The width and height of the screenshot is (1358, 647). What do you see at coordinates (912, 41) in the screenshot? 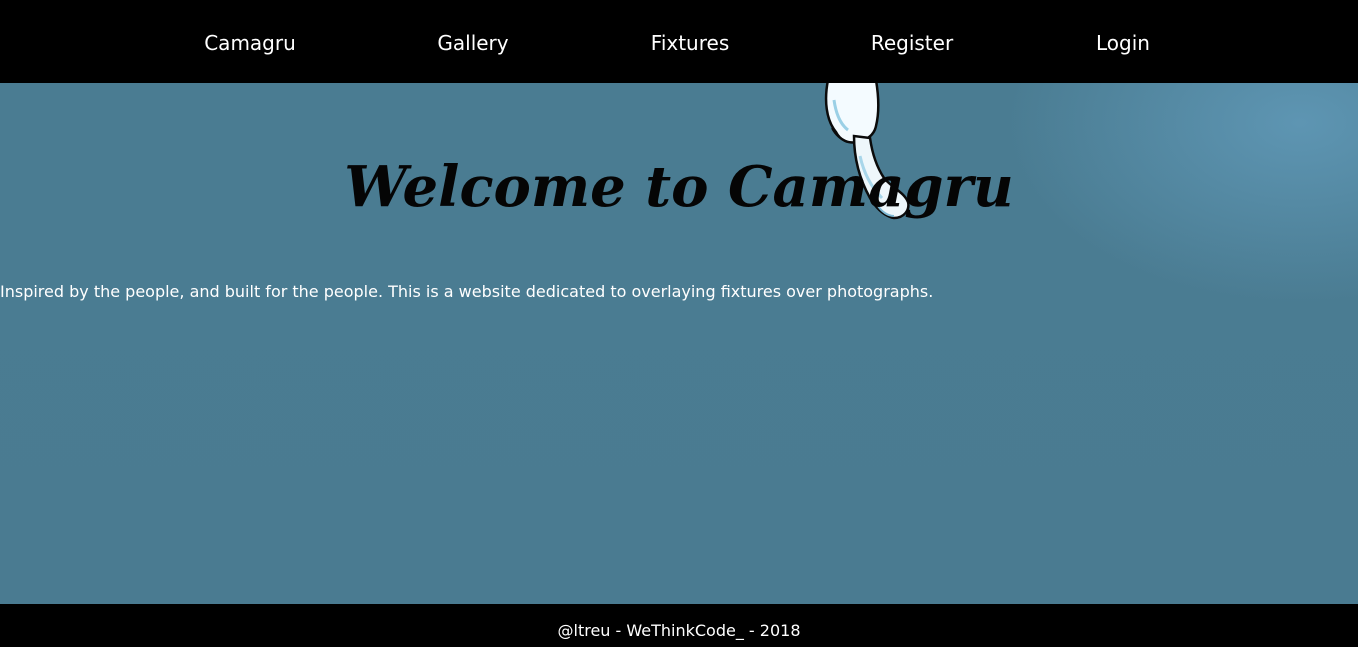
I see `nav-link-register: Register` at bounding box center [912, 41].